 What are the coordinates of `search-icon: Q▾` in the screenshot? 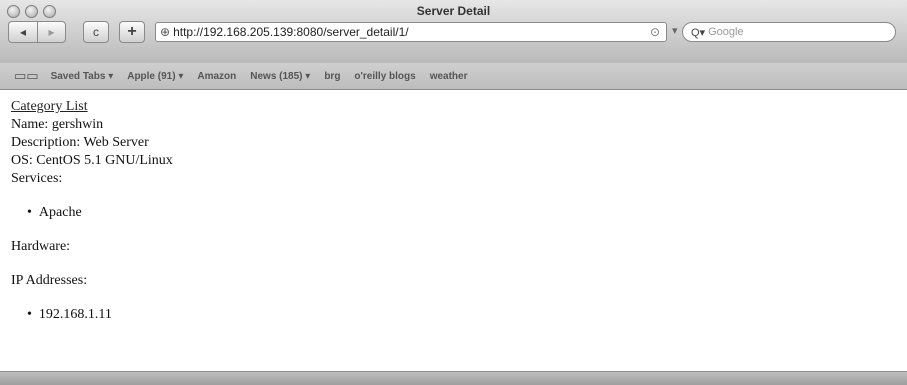 It's located at (698, 32).